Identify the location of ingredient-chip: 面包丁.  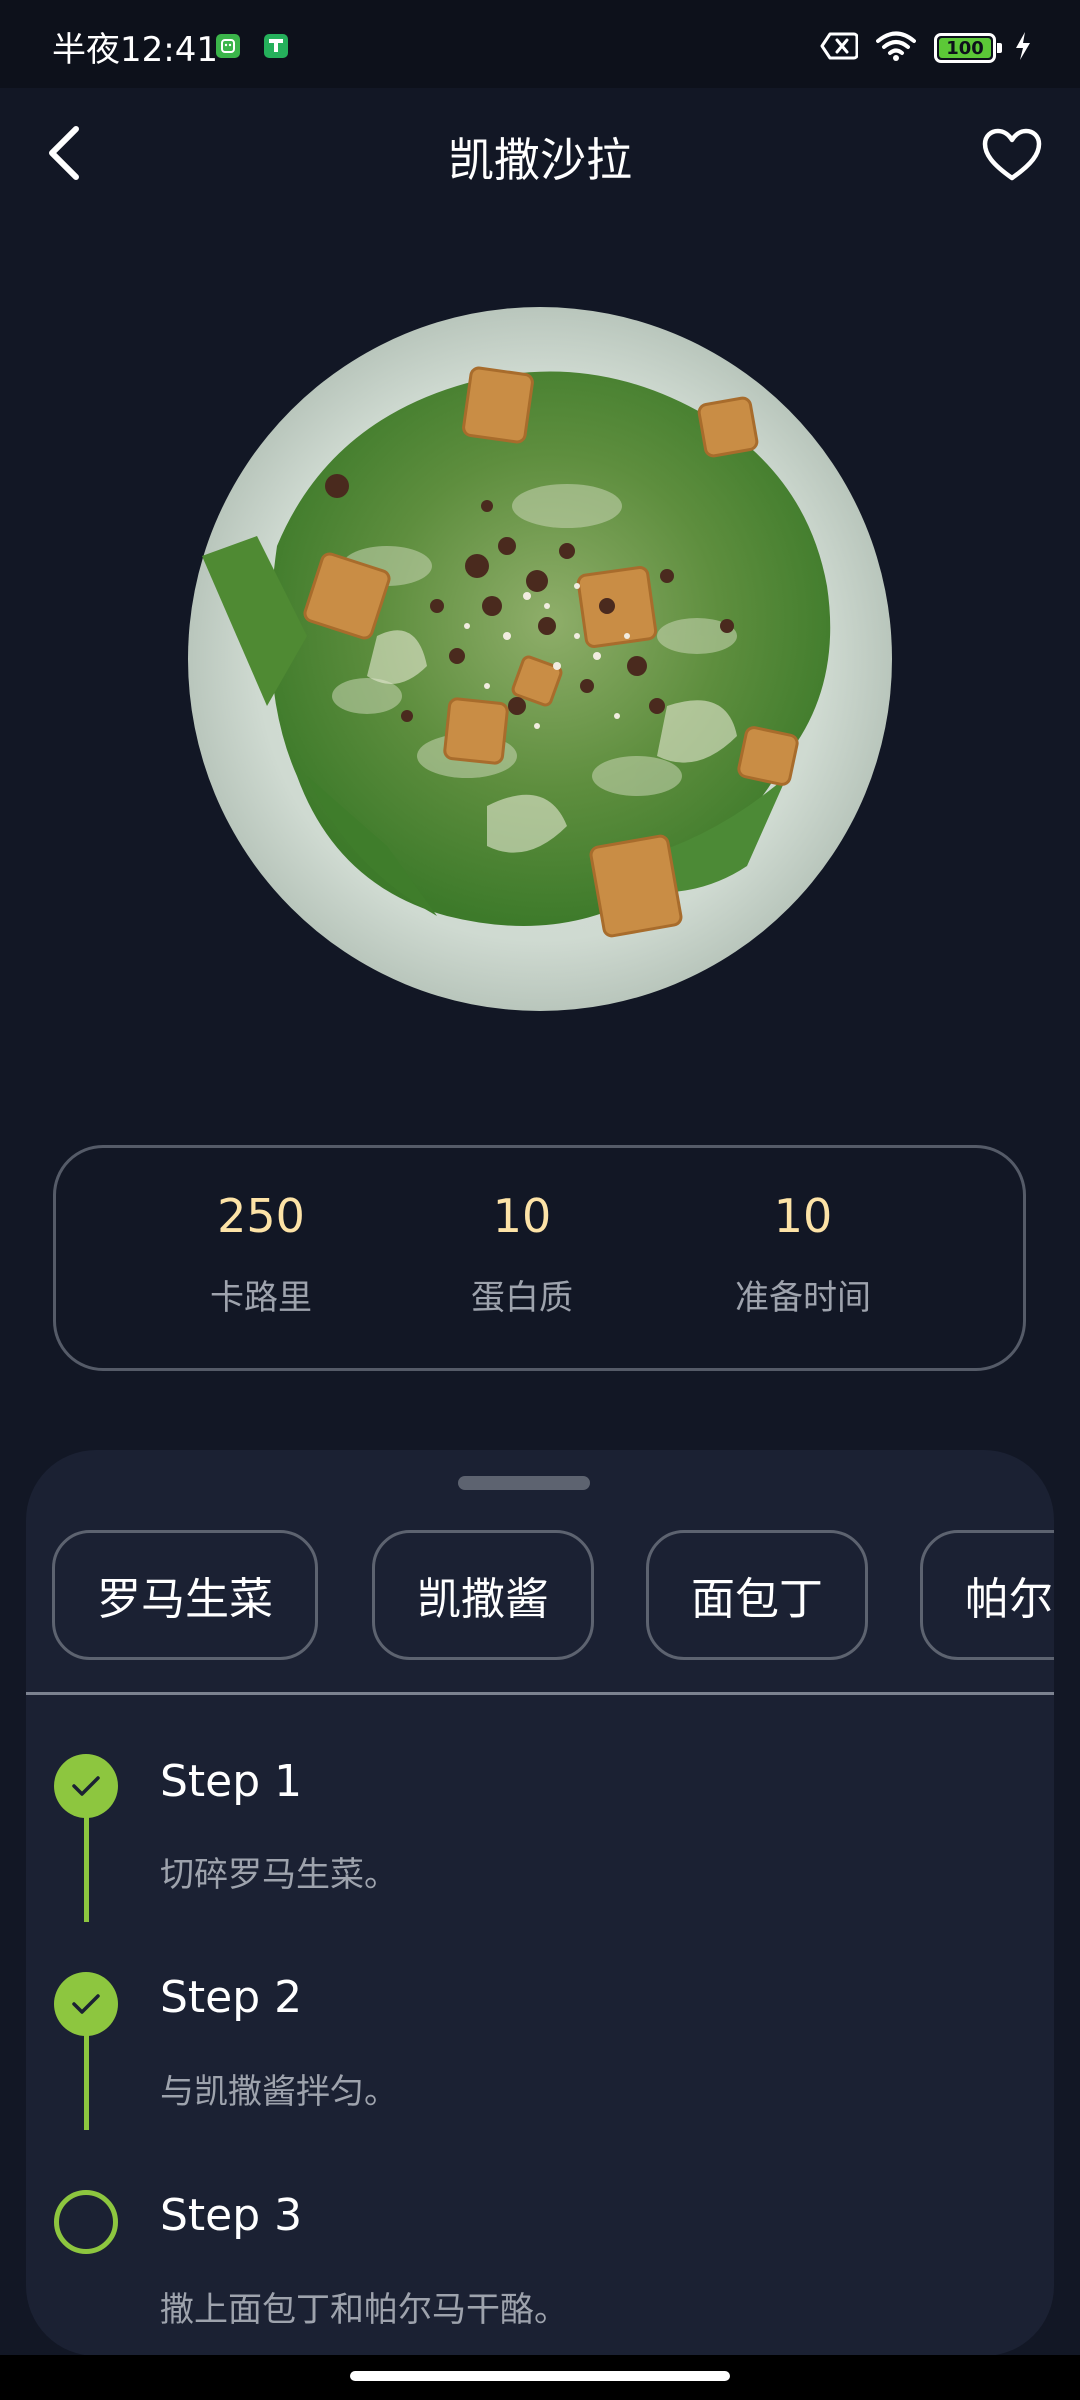
(757, 1595).